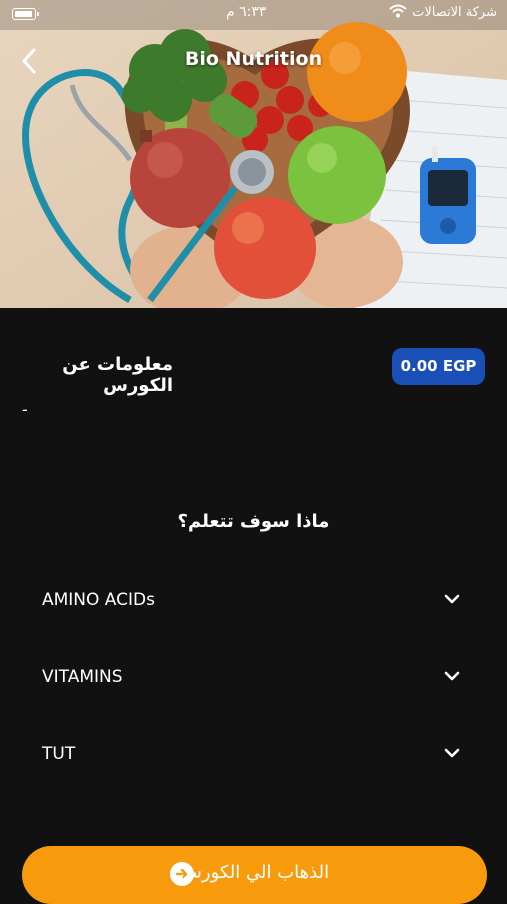  Describe the element at coordinates (253, 755) in the screenshot. I see `topic-accordion-item: TUT` at that location.